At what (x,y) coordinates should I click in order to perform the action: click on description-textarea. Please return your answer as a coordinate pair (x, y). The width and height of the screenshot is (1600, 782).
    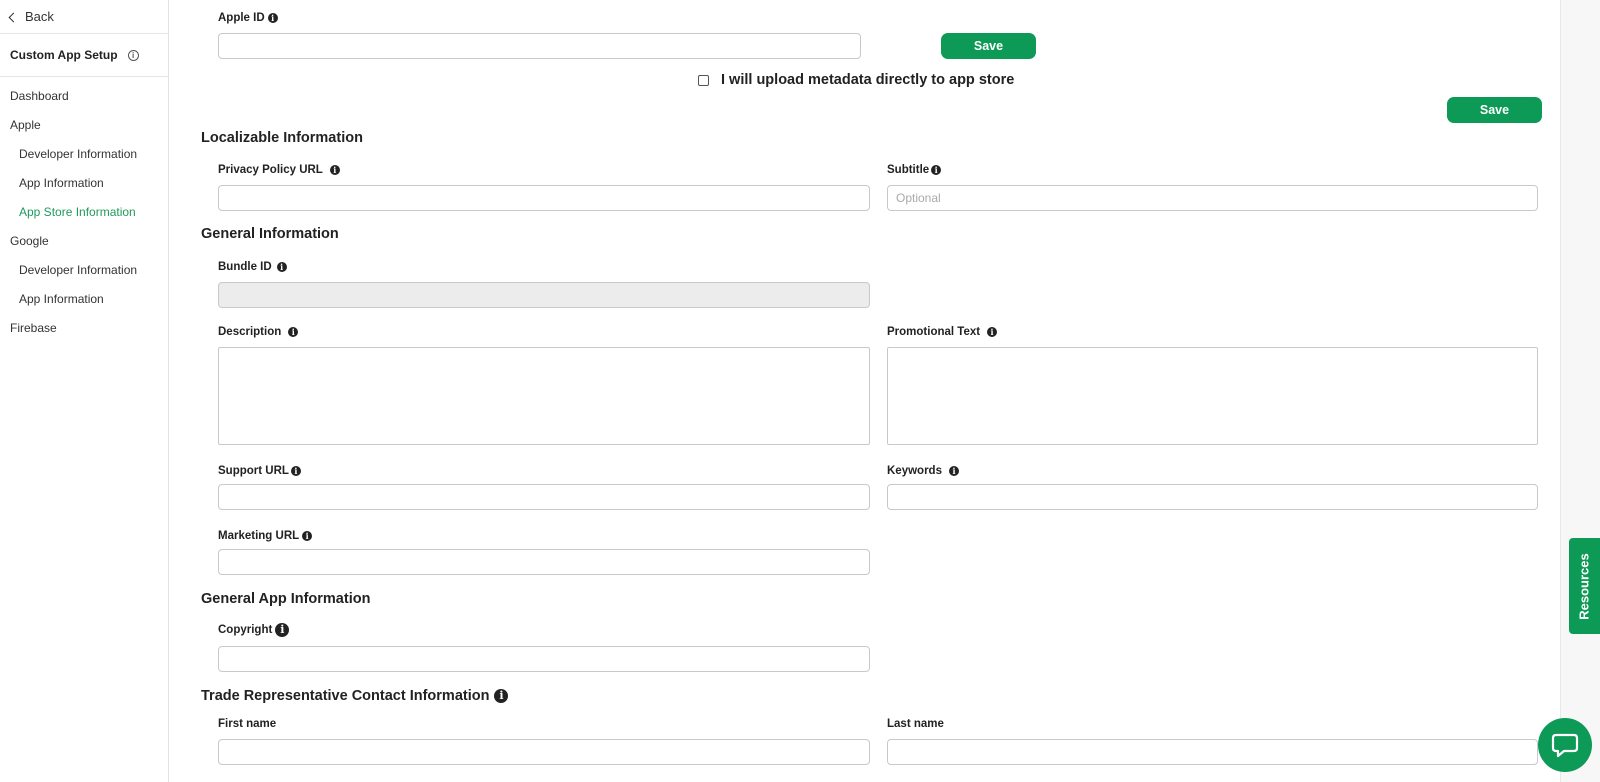
    Looking at the image, I should click on (544, 396).